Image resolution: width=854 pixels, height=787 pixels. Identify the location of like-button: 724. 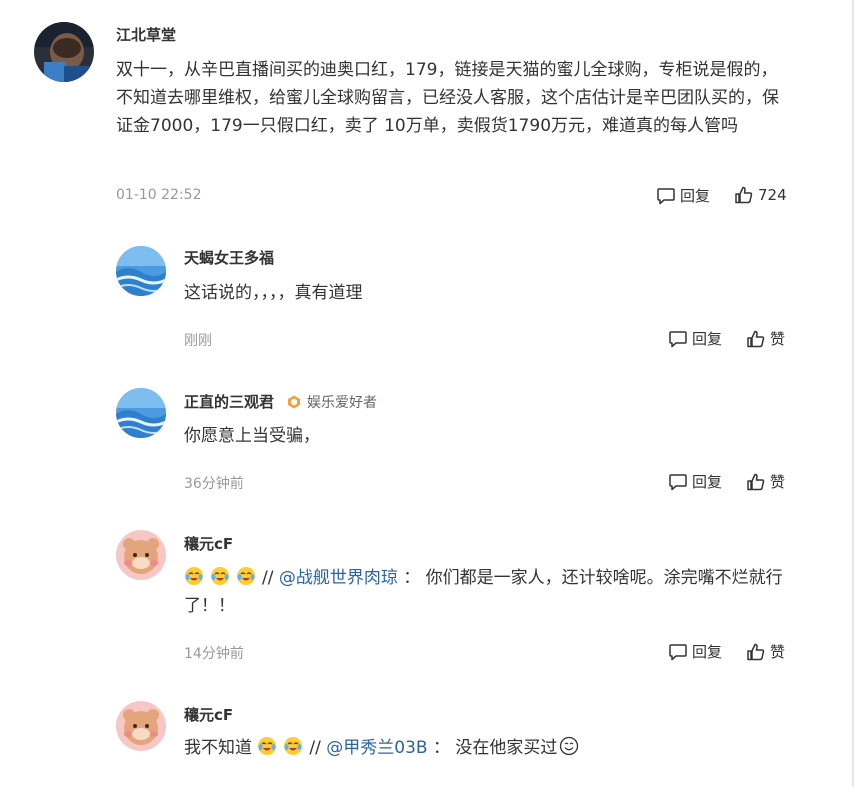
(760, 195).